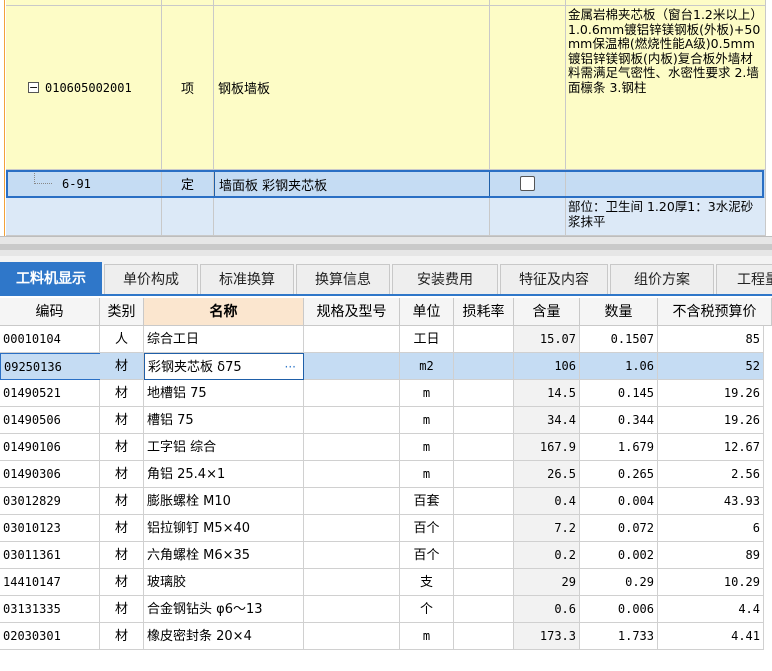 This screenshot has width=772, height=671. What do you see at coordinates (224, 447) in the screenshot?
I see `cell-name: 工字铝 综合` at bounding box center [224, 447].